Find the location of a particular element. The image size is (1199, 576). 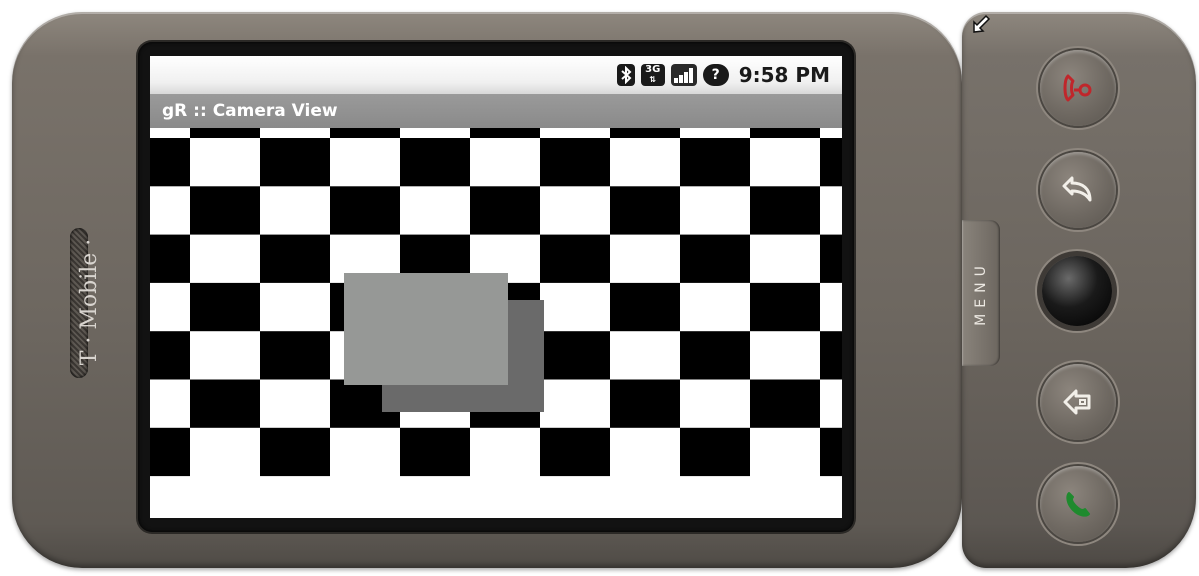

back-icon is located at coordinates (1077, 189).